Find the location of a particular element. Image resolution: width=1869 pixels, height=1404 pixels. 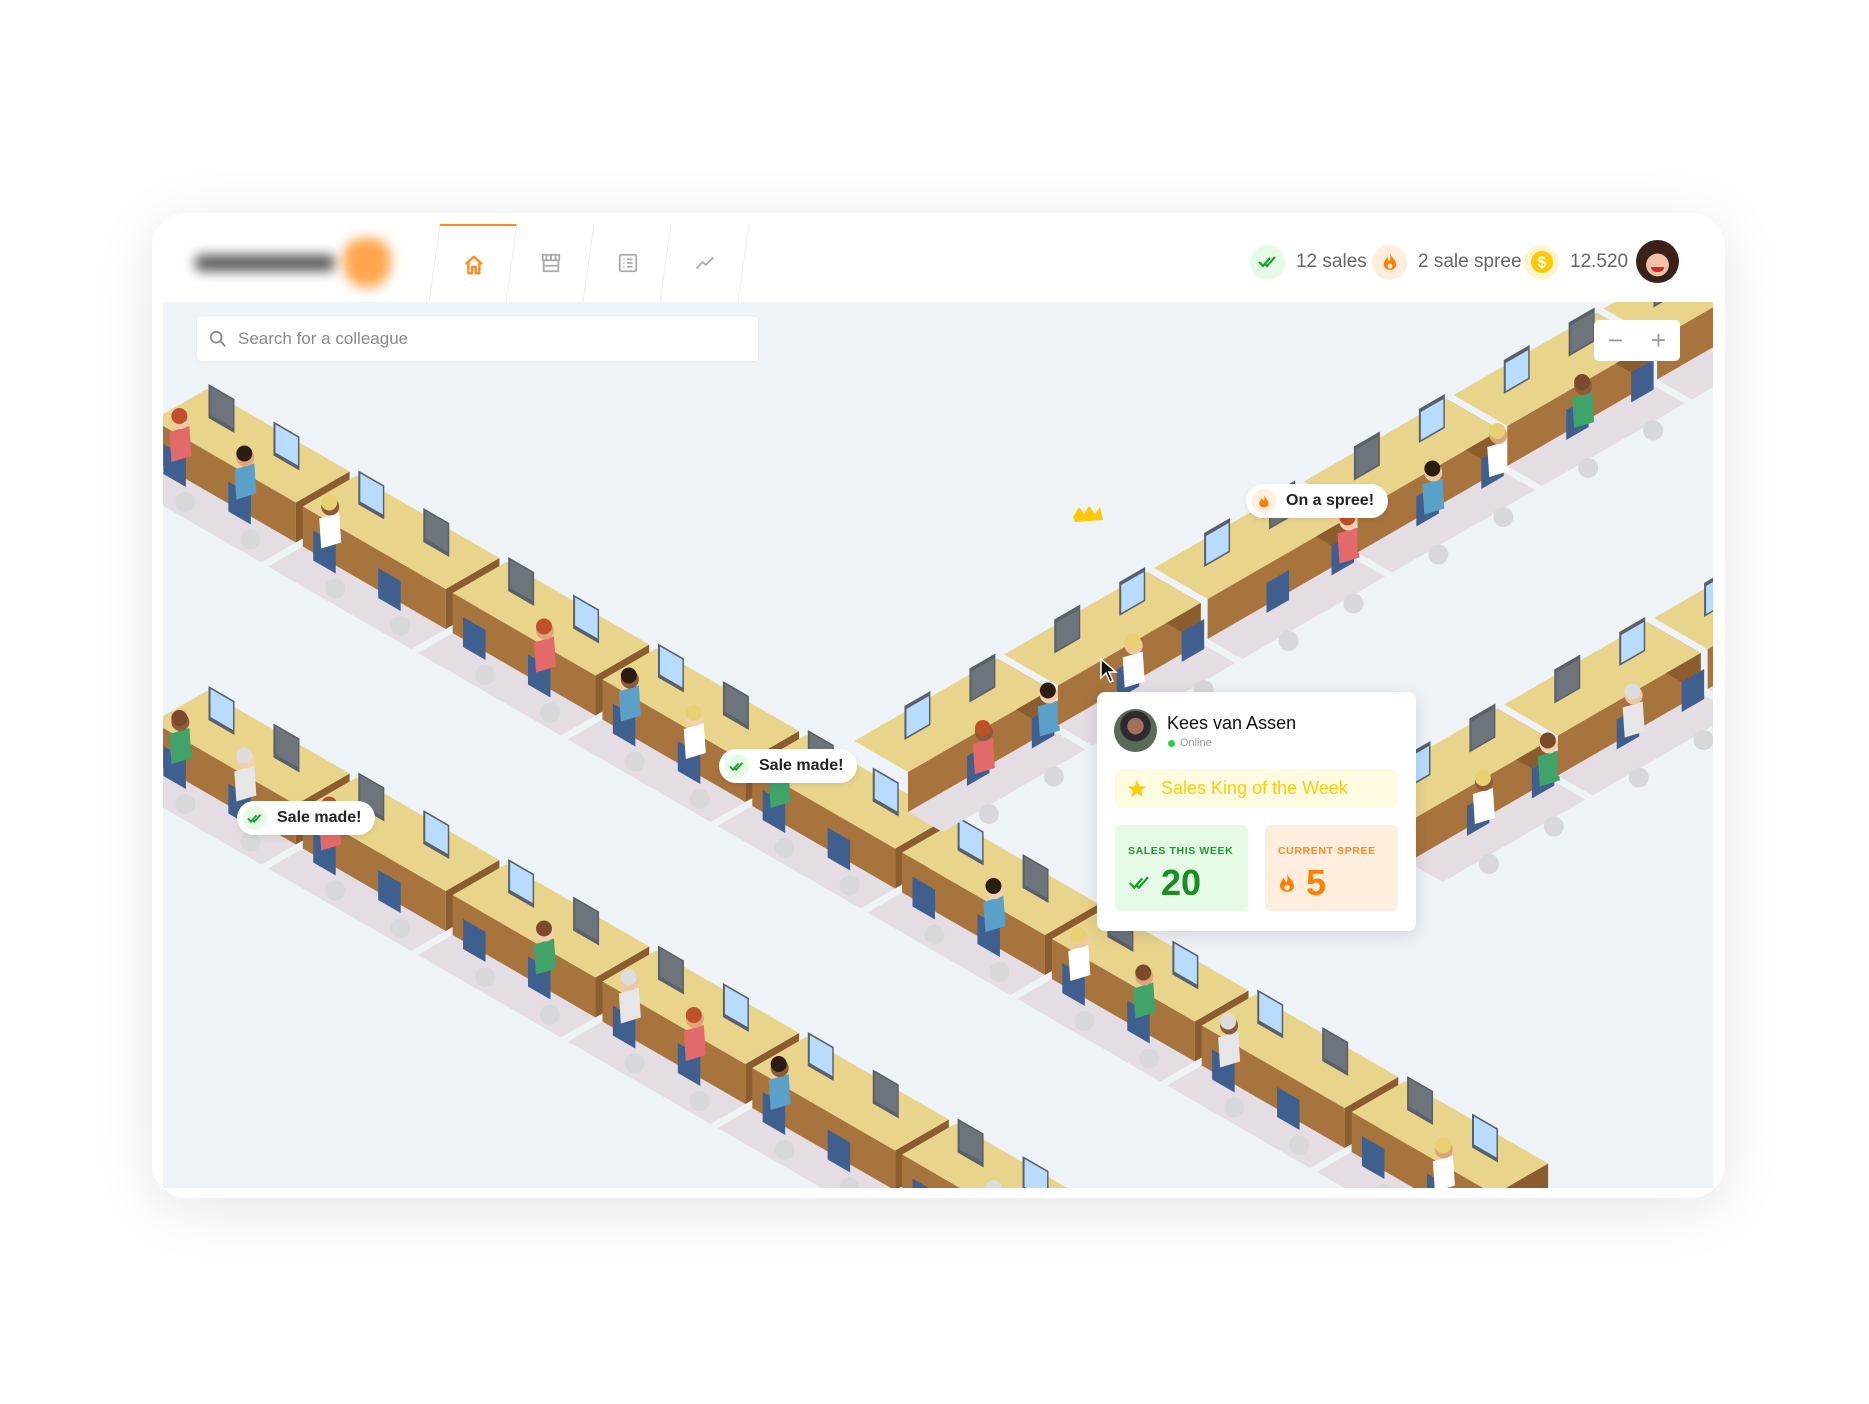

user-avatar is located at coordinates (1657, 261).